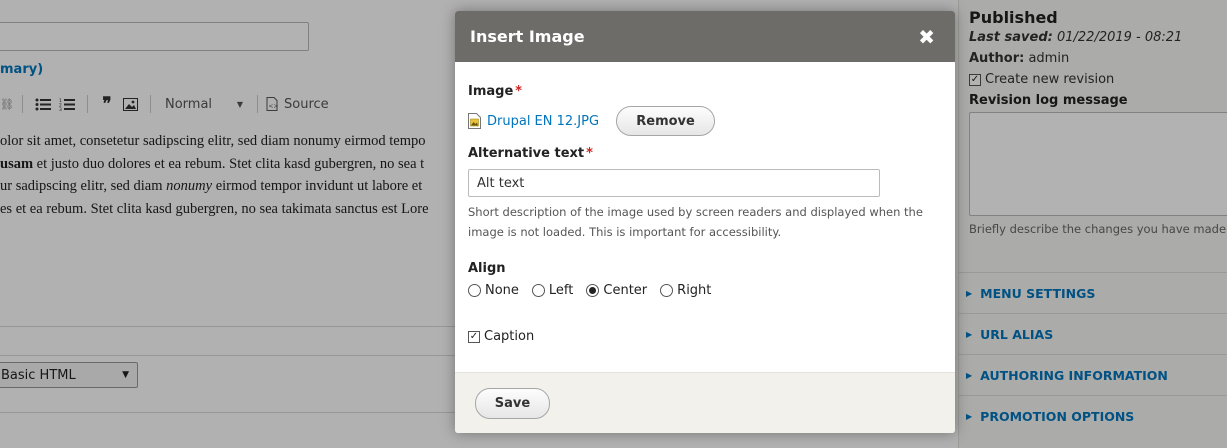 The width and height of the screenshot is (1227, 448). What do you see at coordinates (527, 36) in the screenshot?
I see `dialog-title: Insert Image` at bounding box center [527, 36].